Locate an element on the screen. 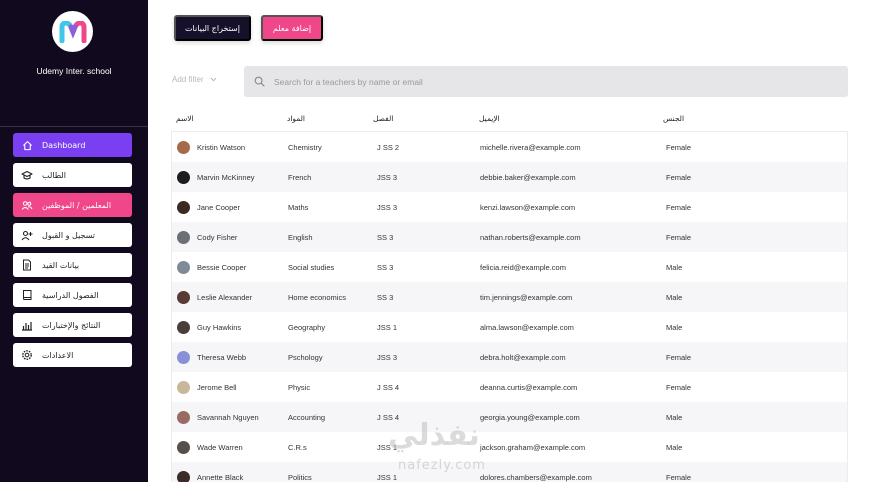 The height and width of the screenshot is (482, 883). sidebar-item-results-exams: النتائج والإختبارات is located at coordinates (72, 325).